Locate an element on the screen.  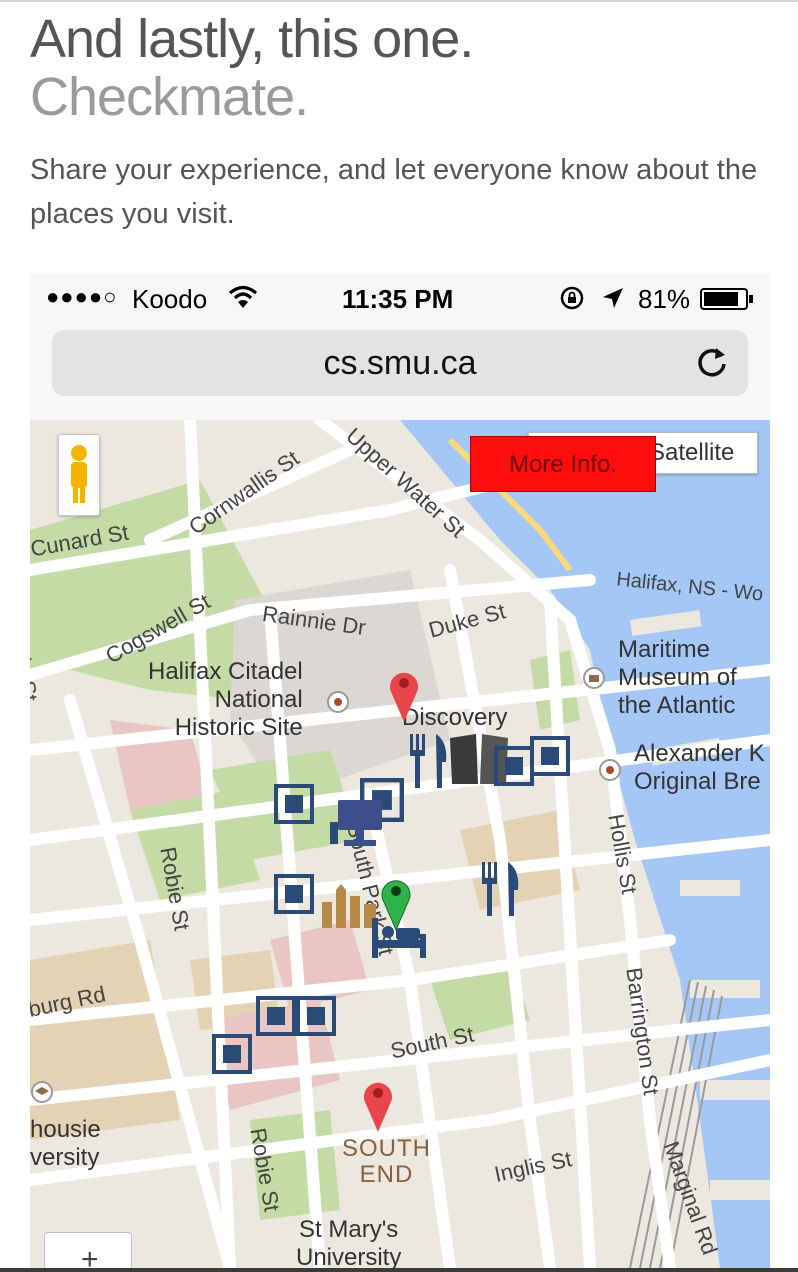
place-label-alexander-keiths: Alexander K Original Bre is located at coordinates (699, 768).